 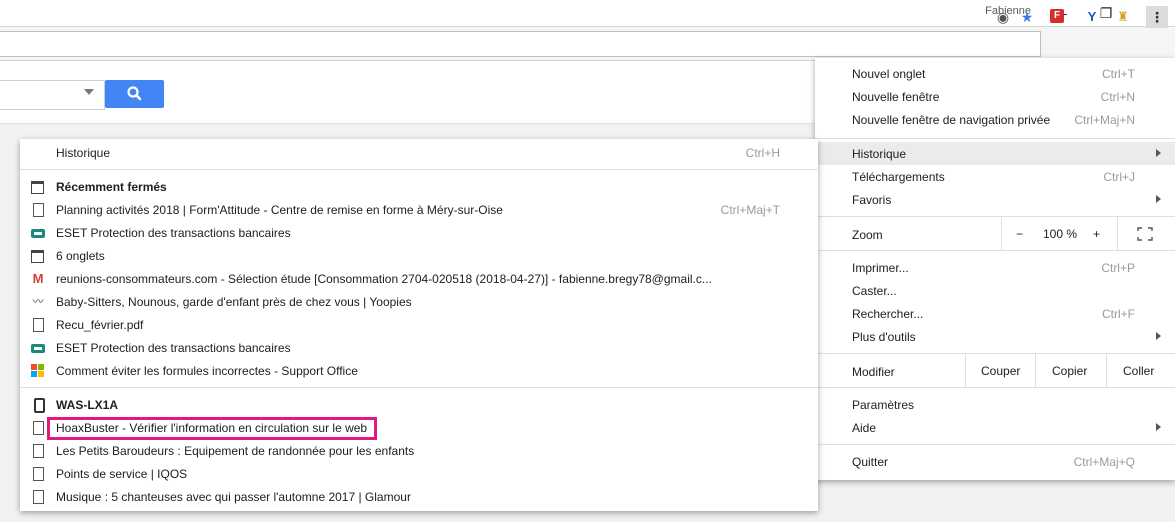 I want to click on menu-item-historique: Historique, so click(x=879, y=154).